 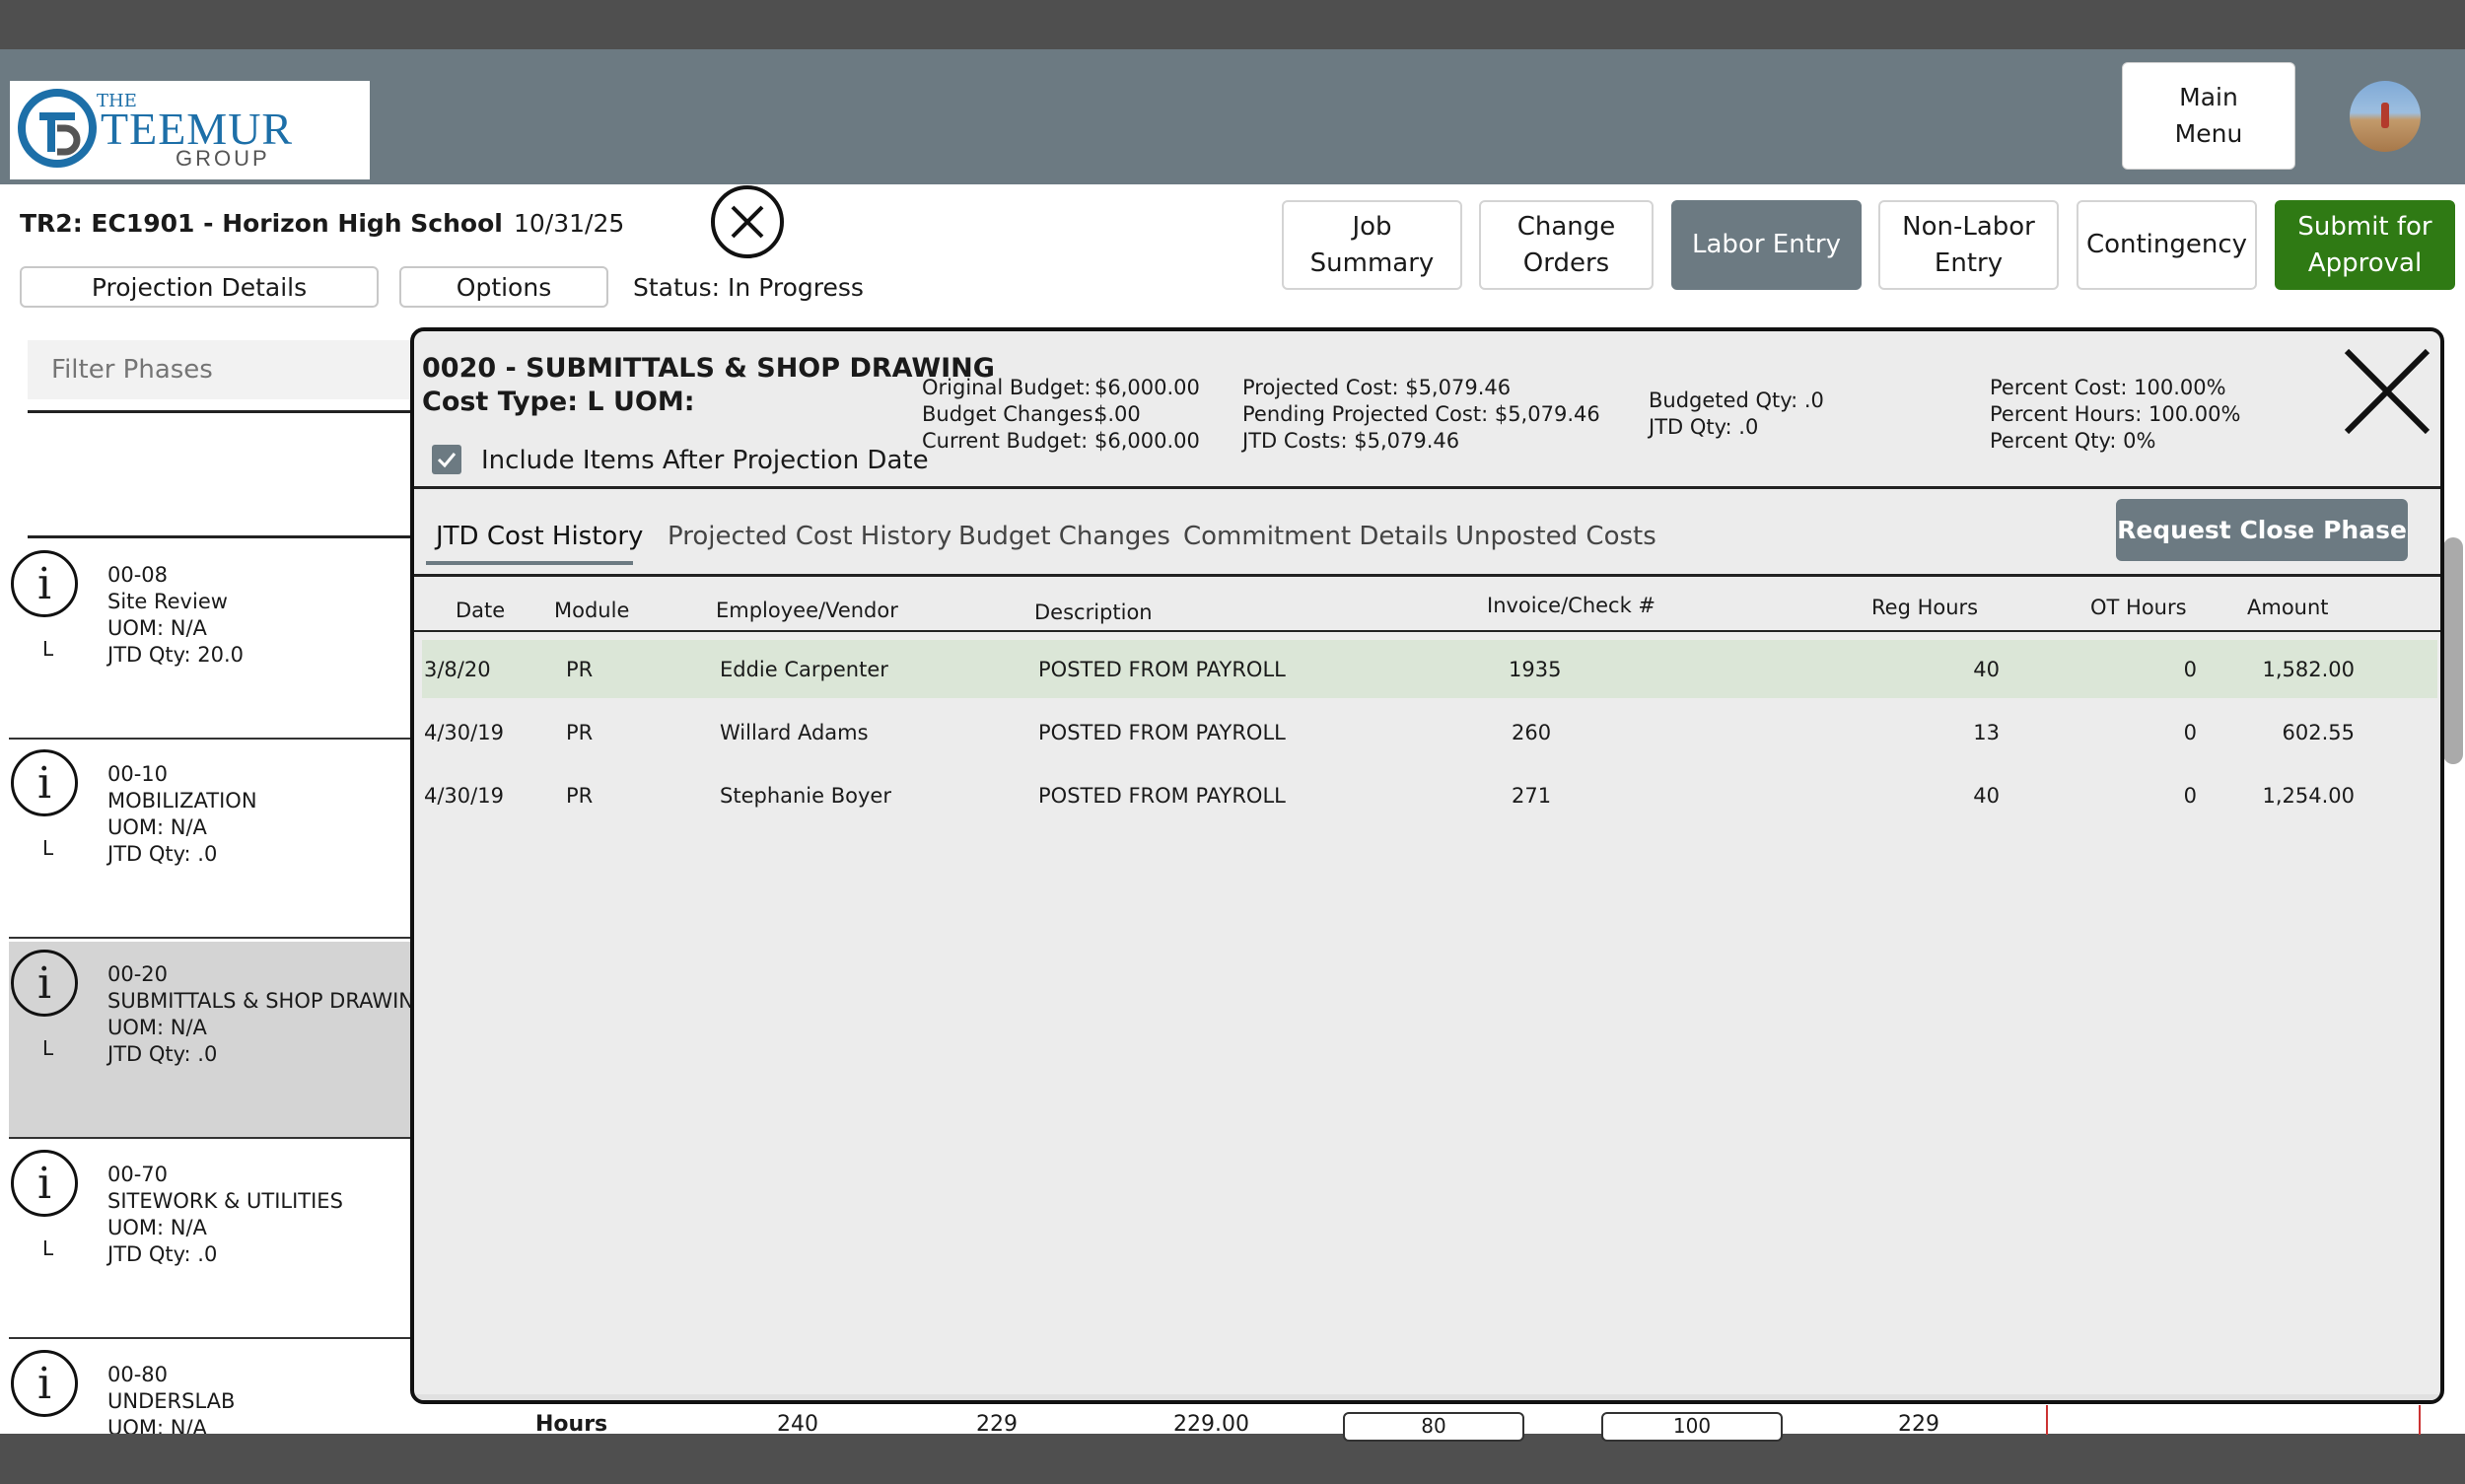 What do you see at coordinates (1925, 607) in the screenshot?
I see `column-header-reg-hours: Reg Hours` at bounding box center [1925, 607].